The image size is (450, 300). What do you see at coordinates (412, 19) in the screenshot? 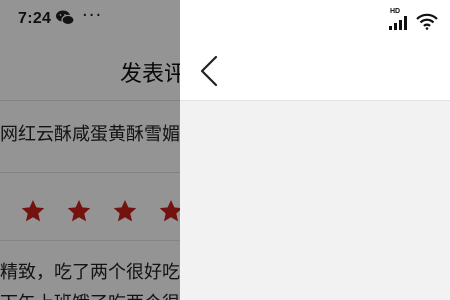
I see `status-indicators: HD` at bounding box center [412, 19].